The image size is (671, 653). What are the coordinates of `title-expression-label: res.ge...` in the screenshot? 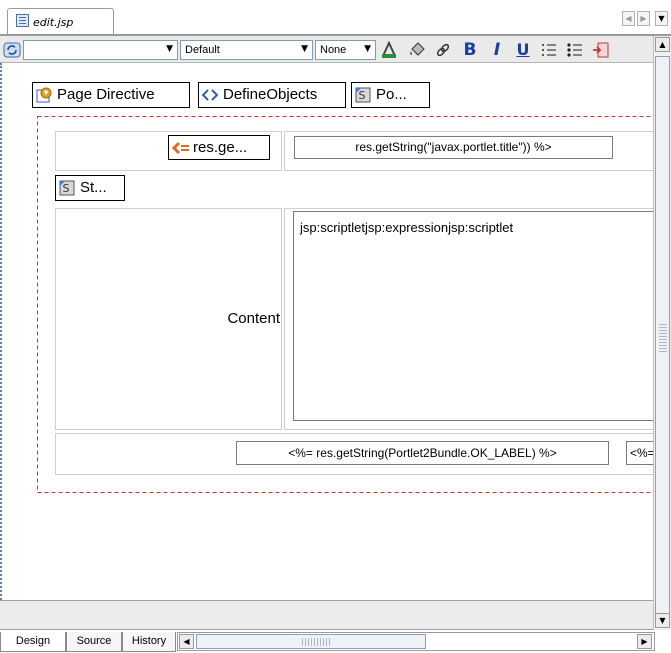 It's located at (220, 147).